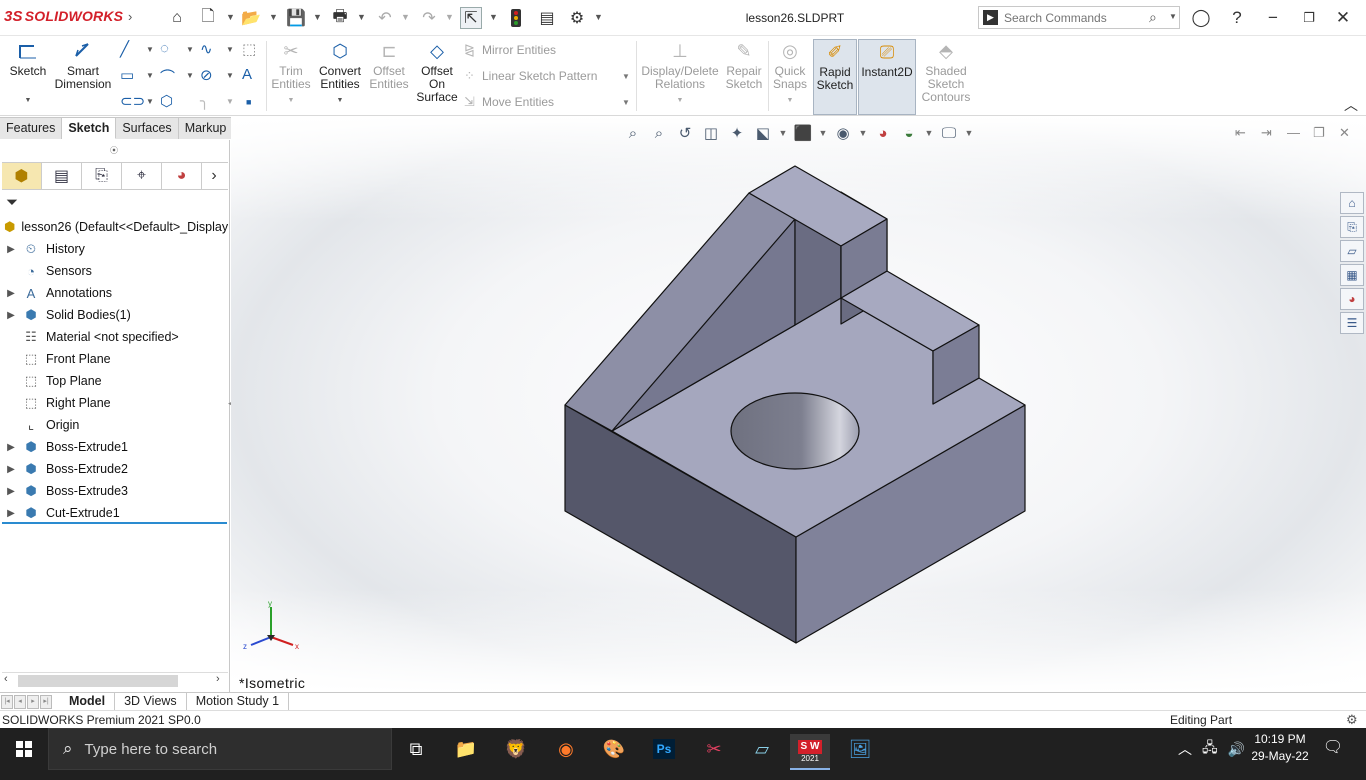  I want to click on file-explorer-taskbar-icon: 📁, so click(466, 749).